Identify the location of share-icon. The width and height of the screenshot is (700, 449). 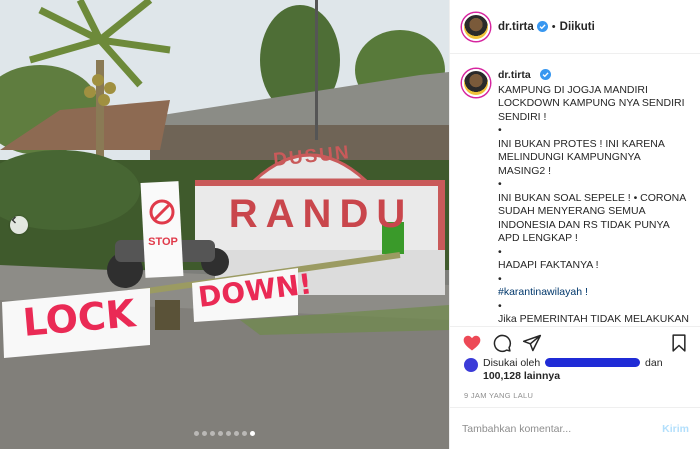
(532, 343).